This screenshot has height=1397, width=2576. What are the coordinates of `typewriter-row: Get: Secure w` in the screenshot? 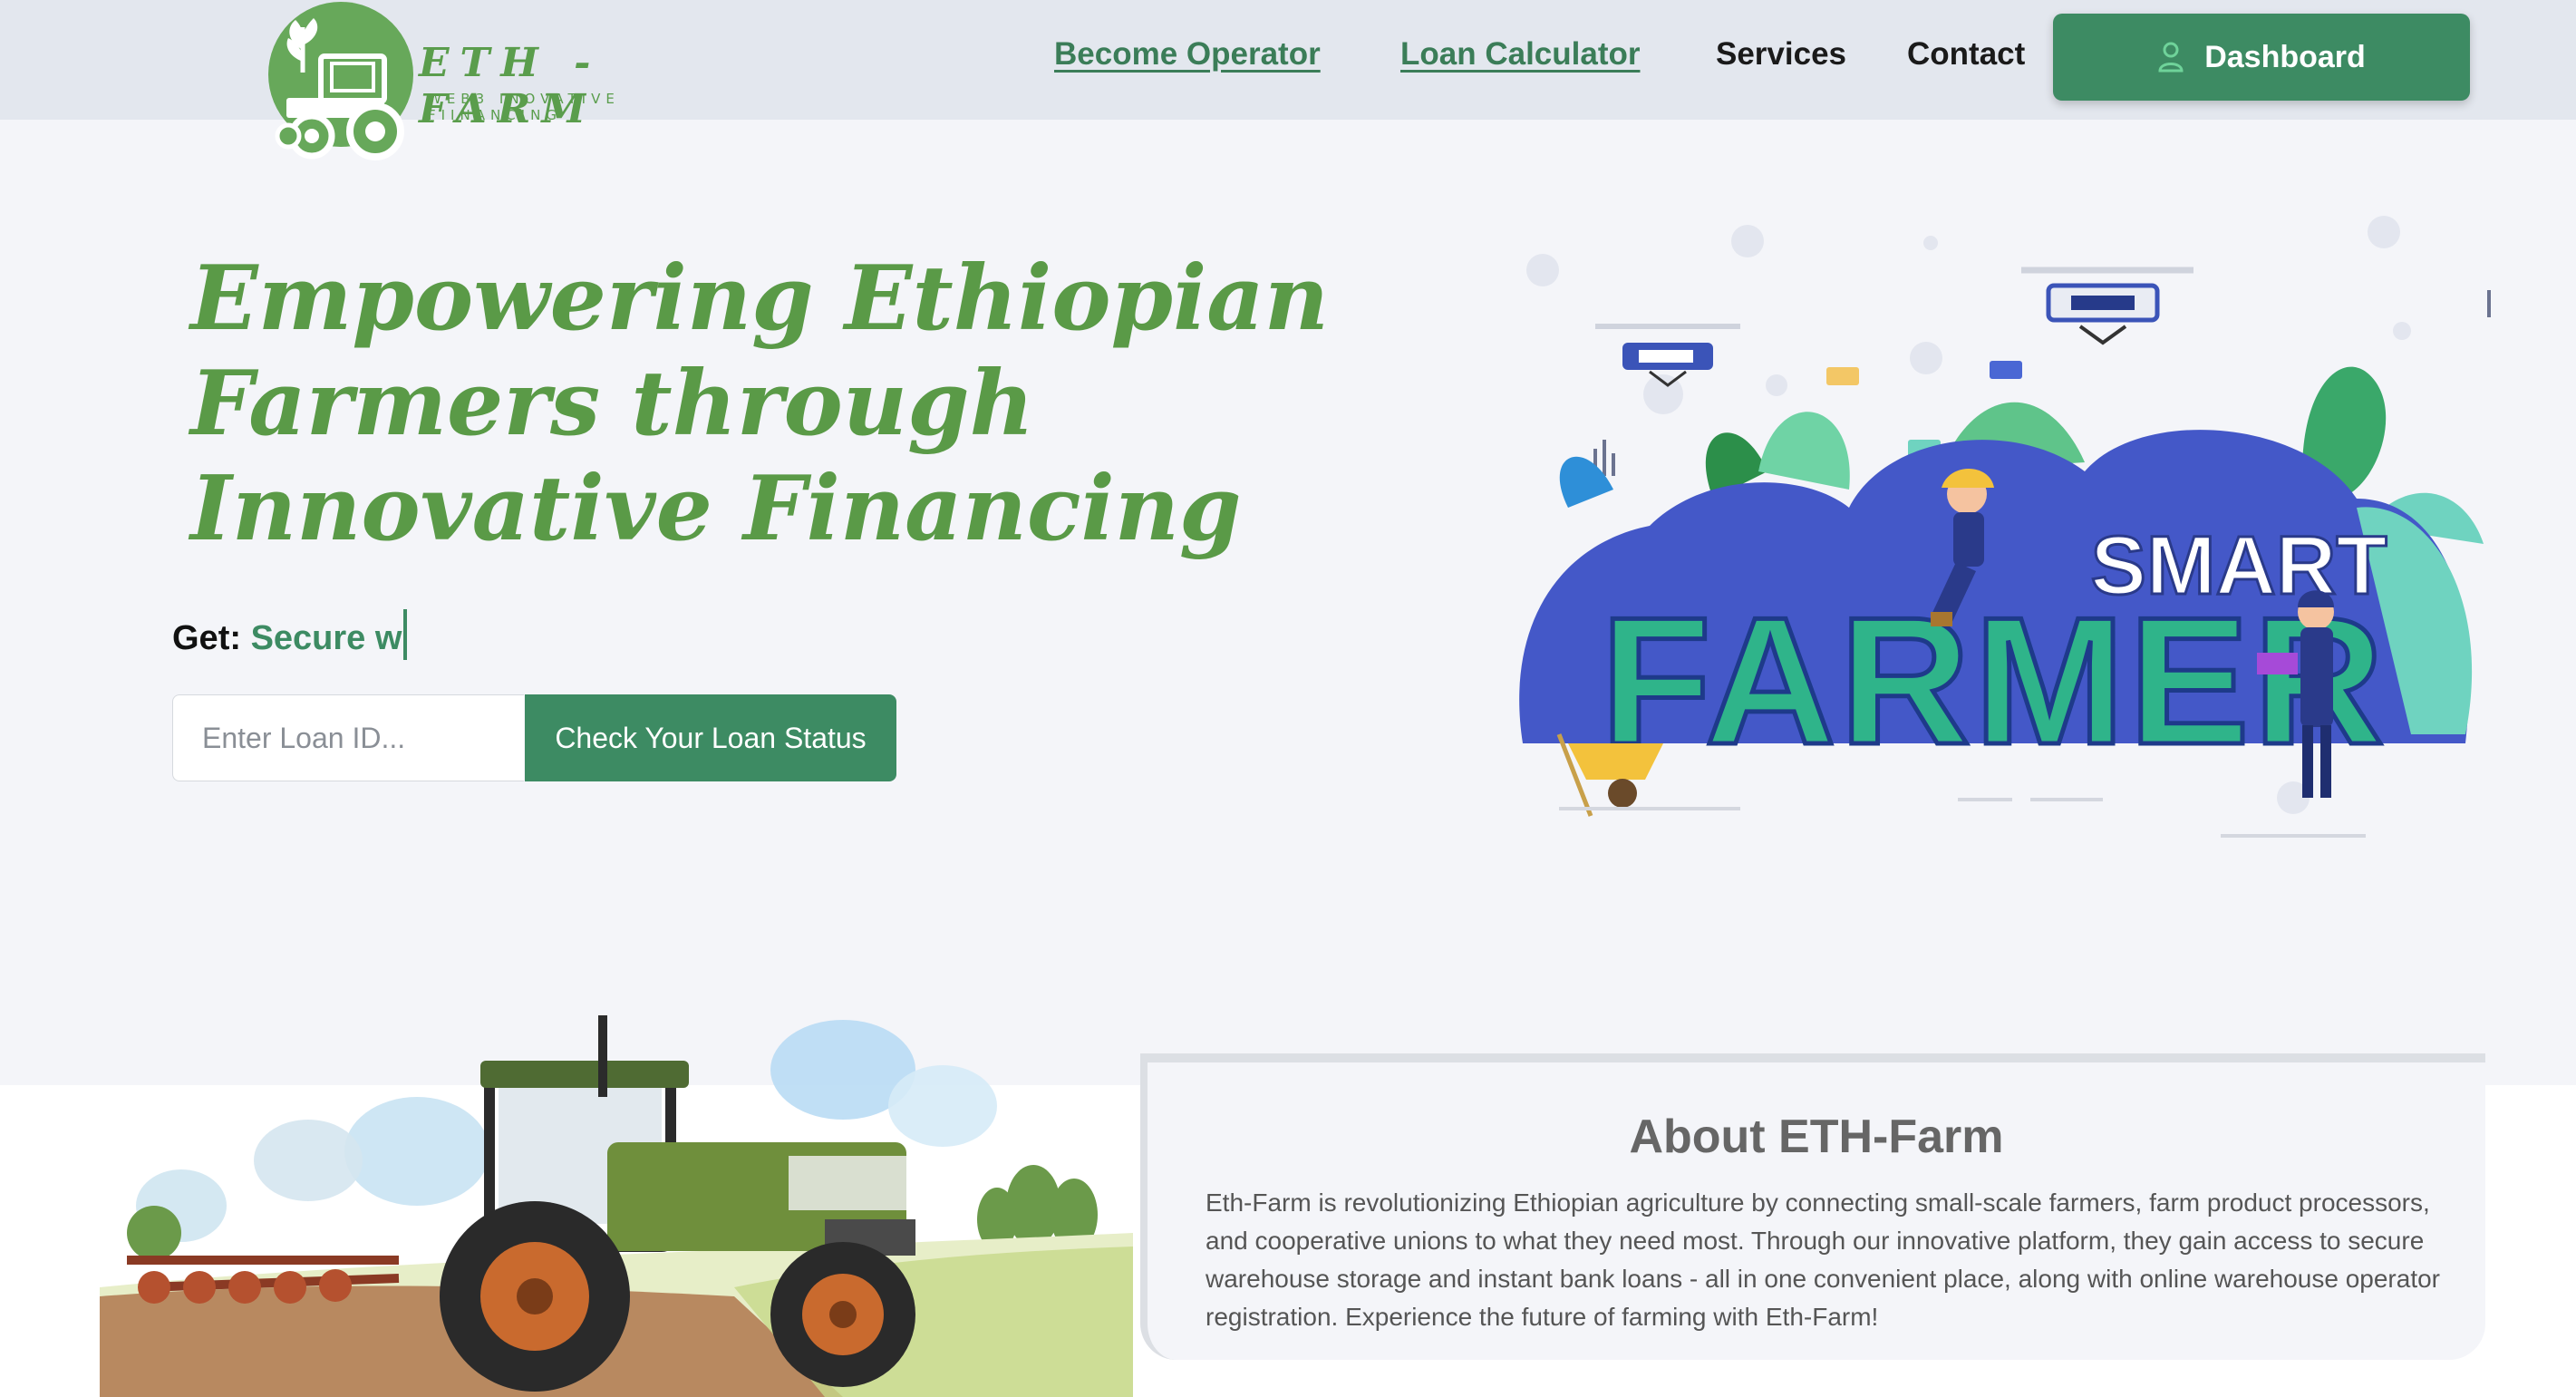 It's located at (290, 634).